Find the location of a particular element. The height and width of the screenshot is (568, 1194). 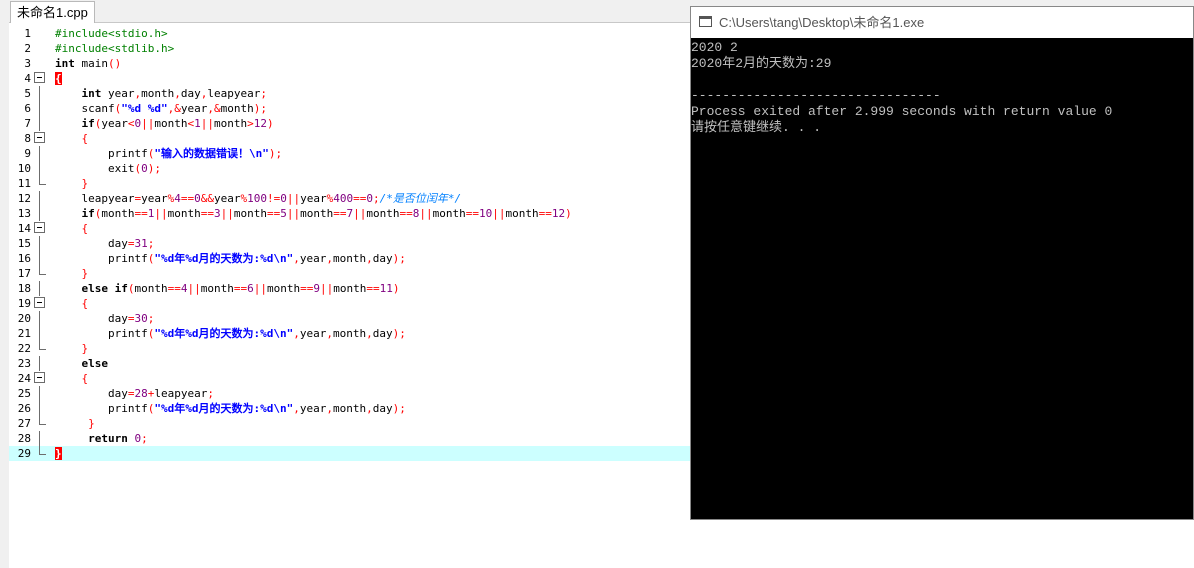

console-line: 请按任意键继续. . . is located at coordinates (756, 127).